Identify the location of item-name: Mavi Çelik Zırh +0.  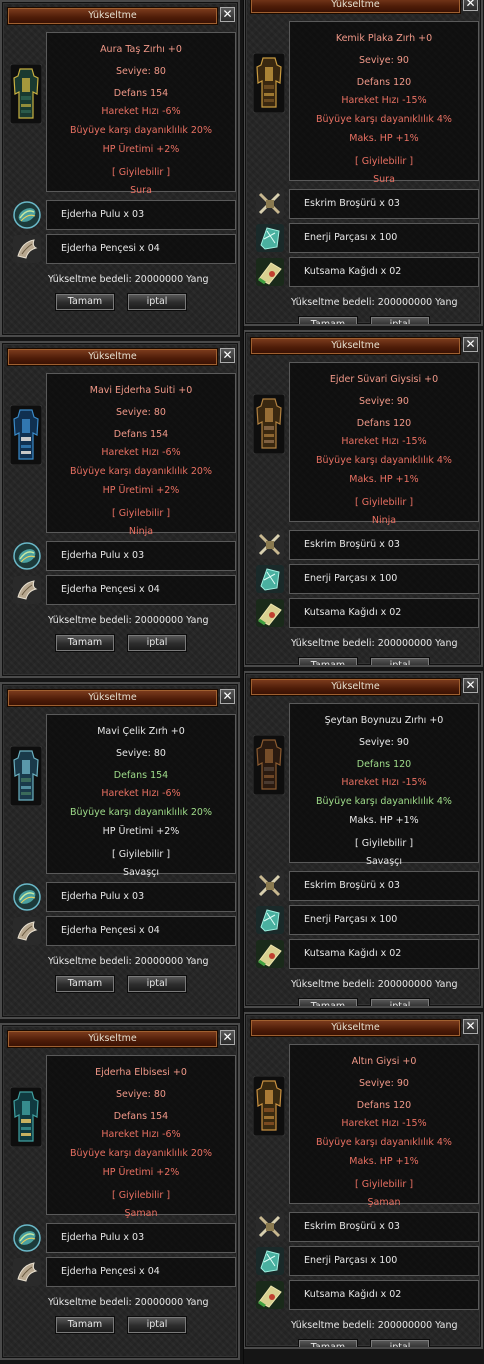
(141, 731).